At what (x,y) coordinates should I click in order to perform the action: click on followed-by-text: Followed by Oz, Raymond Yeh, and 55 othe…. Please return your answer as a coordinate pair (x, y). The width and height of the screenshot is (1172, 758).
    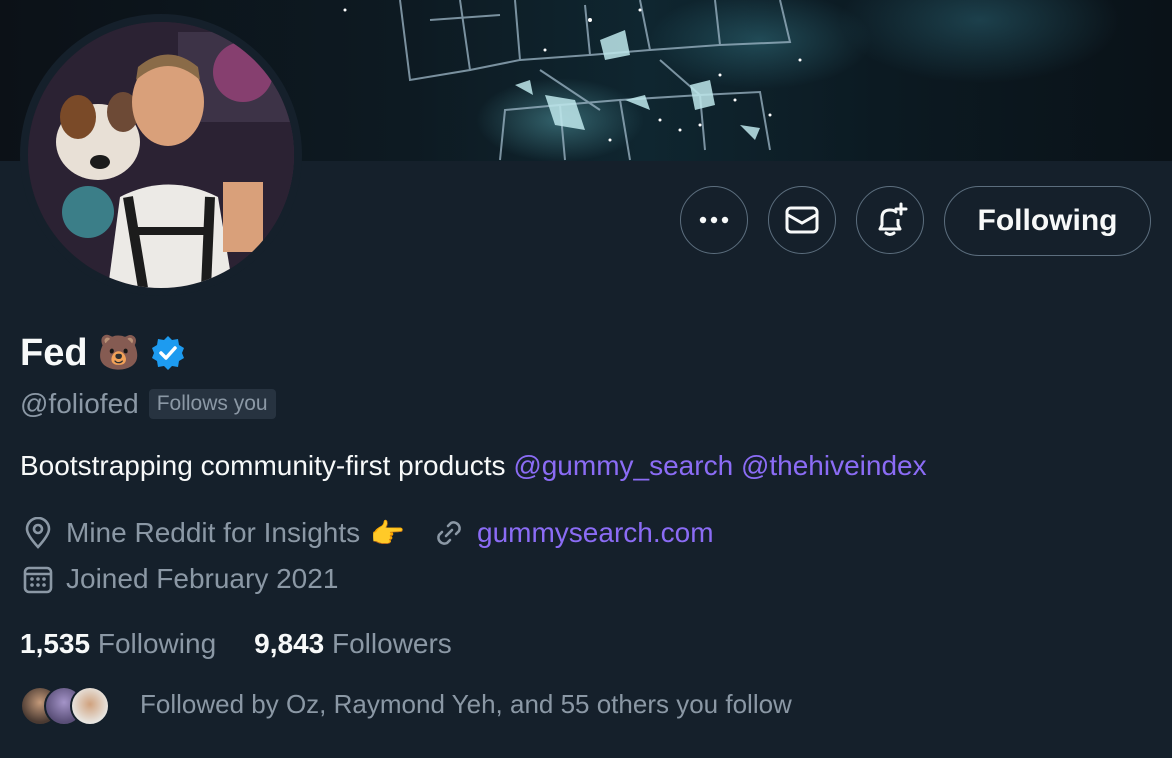
    Looking at the image, I should click on (466, 704).